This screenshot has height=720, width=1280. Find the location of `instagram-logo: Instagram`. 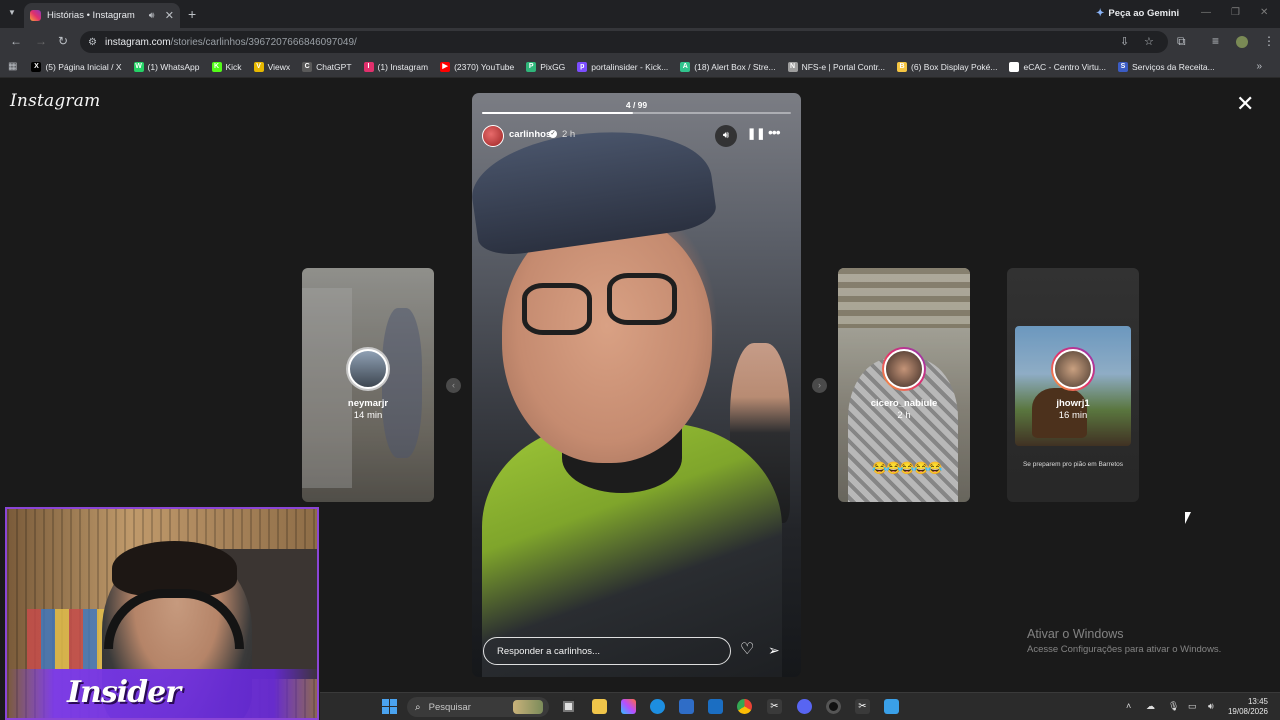

instagram-logo: Instagram is located at coordinates (55, 101).